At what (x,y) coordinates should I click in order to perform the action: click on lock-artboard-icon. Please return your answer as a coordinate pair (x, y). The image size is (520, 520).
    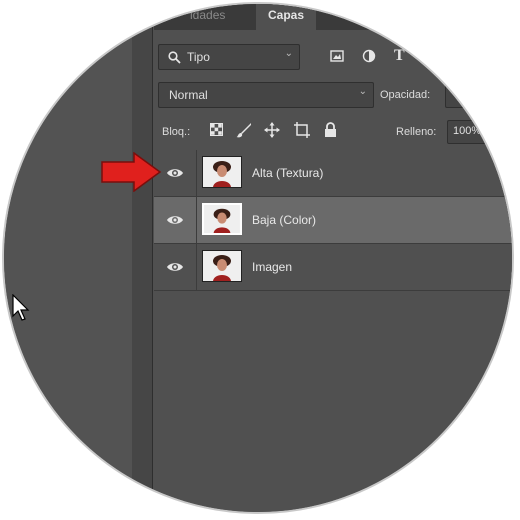
    Looking at the image, I should click on (302, 130).